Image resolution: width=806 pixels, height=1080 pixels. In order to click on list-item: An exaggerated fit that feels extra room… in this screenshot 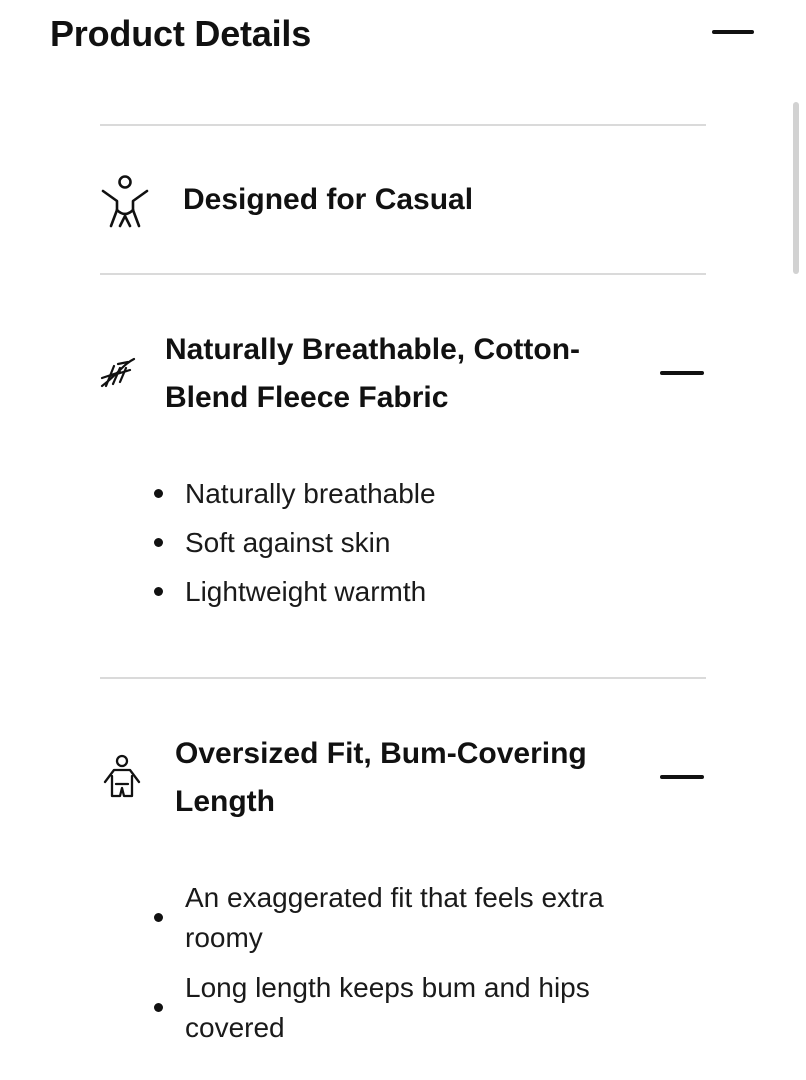, I will do `click(377, 923)`.